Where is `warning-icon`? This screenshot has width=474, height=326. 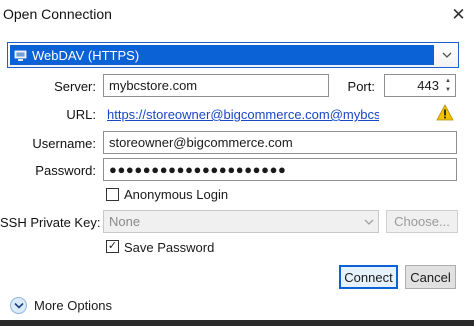 warning-icon is located at coordinates (445, 112).